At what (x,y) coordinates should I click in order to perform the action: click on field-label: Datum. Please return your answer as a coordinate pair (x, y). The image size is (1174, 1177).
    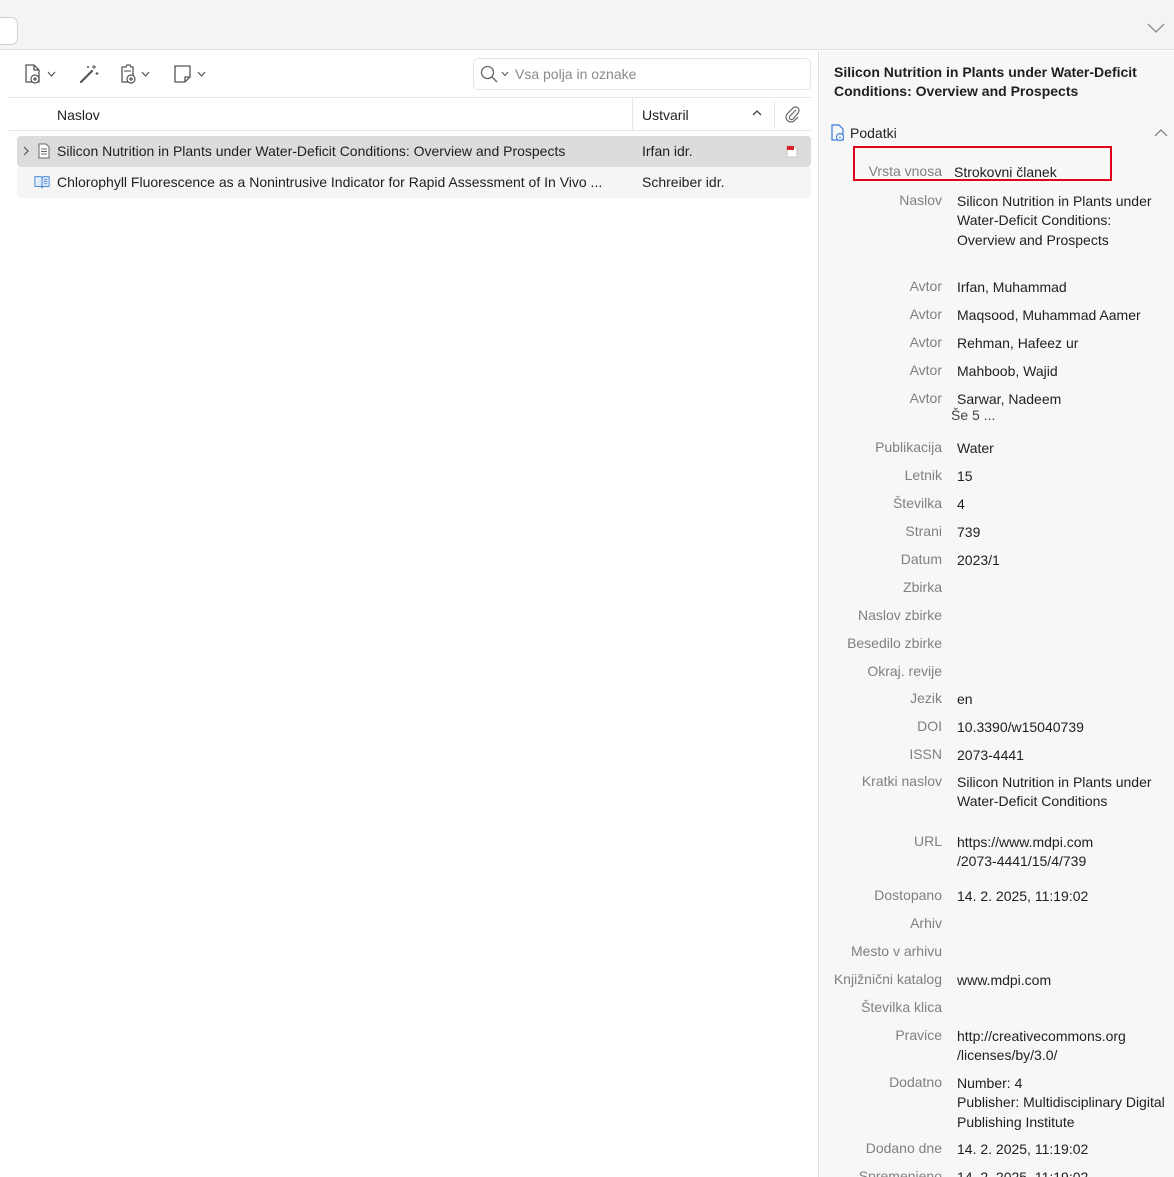
    Looking at the image, I should click on (921, 559).